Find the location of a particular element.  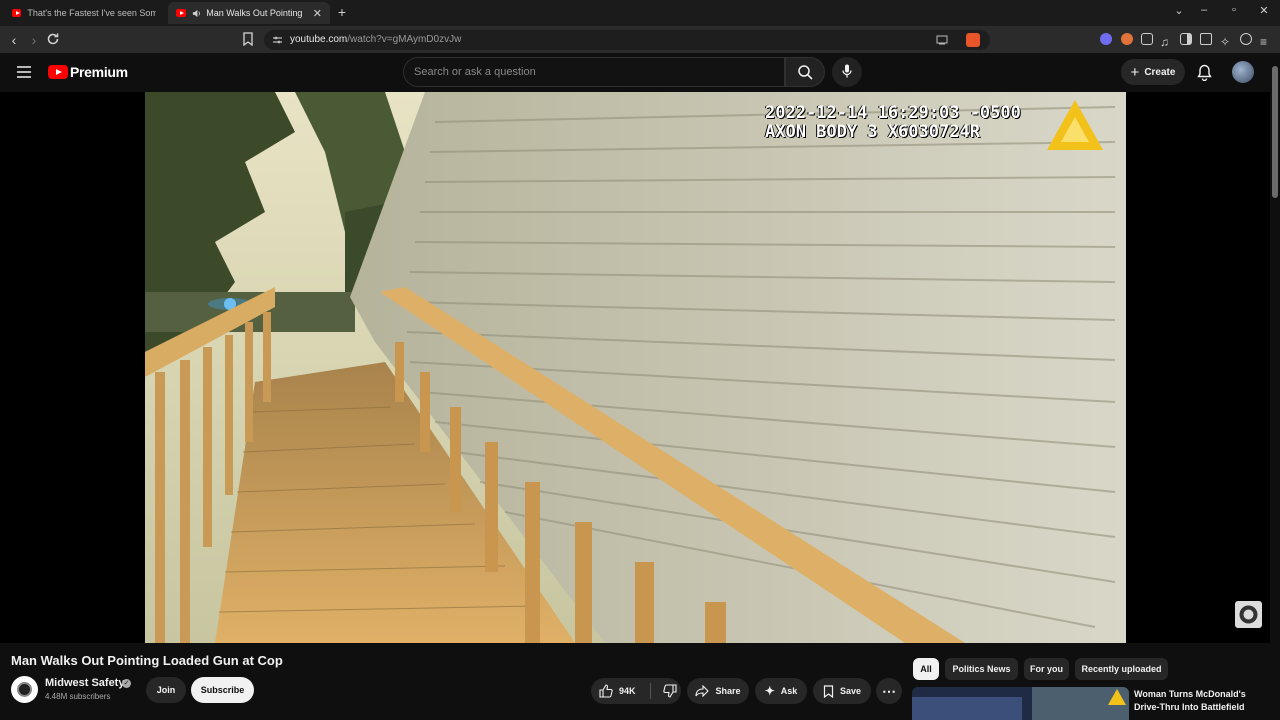

menu-icon: ≡ is located at coordinates (1266, 40).